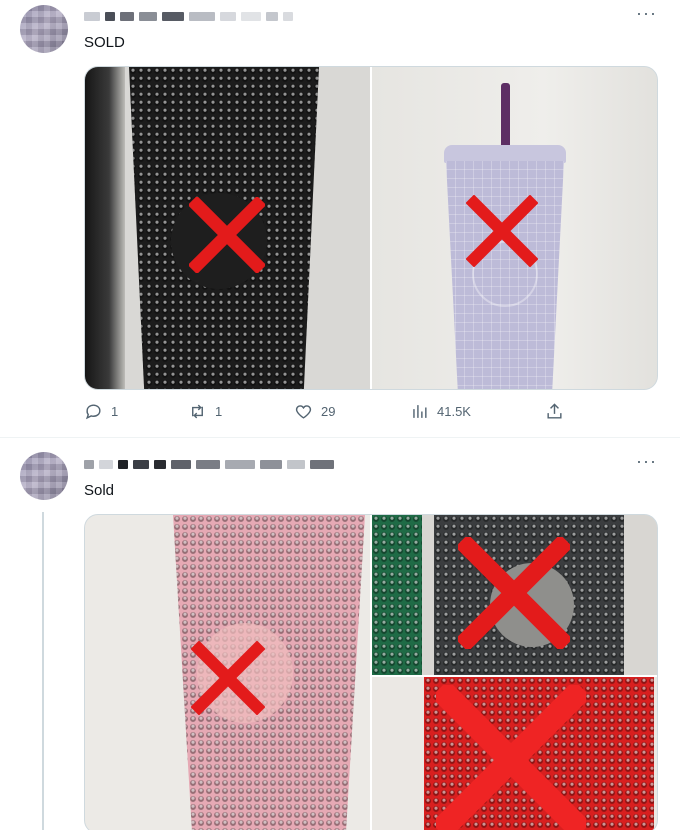 This screenshot has height=830, width=680. I want to click on reply-button: 1, so click(101, 411).